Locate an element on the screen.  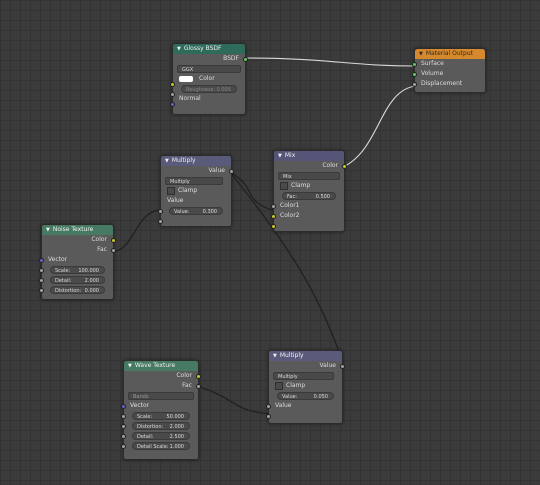
node-header: ▼ Material Output is located at coordinates (450, 54).